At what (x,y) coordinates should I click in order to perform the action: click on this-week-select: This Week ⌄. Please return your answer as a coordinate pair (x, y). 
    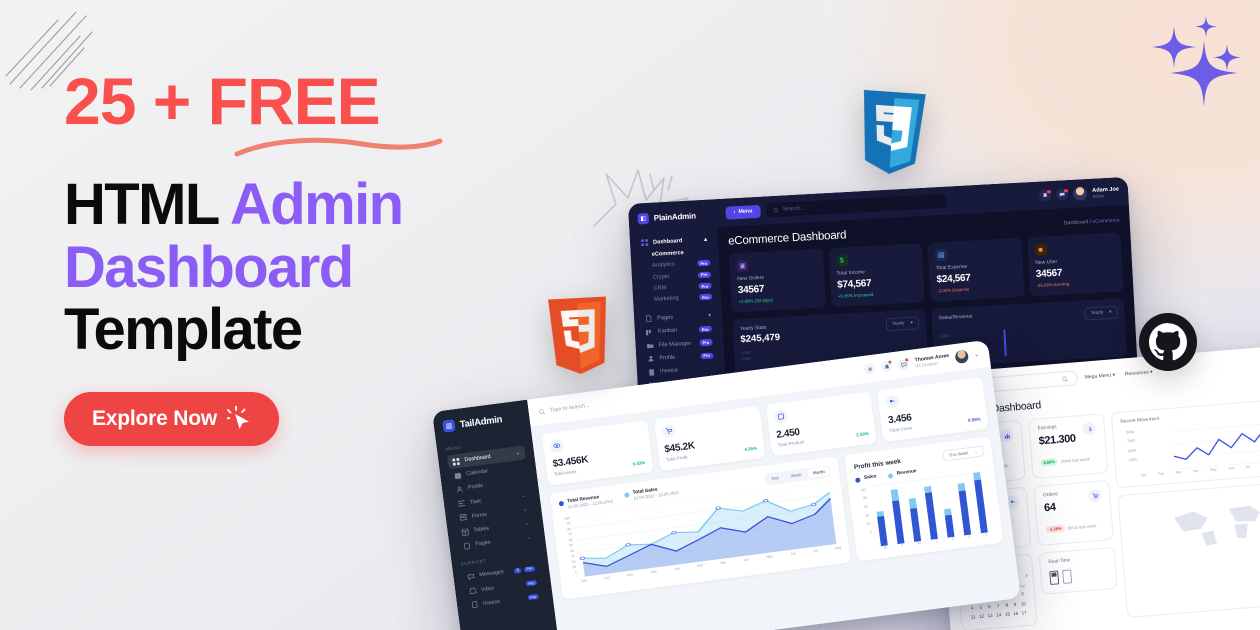
    Looking at the image, I should click on (963, 453).